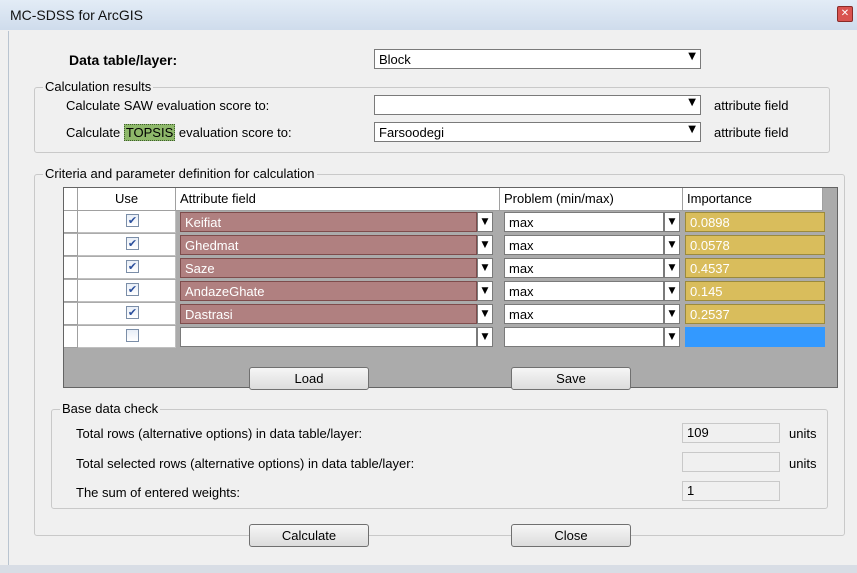  What do you see at coordinates (71, 199) in the screenshot?
I see `row-header-corner` at bounding box center [71, 199].